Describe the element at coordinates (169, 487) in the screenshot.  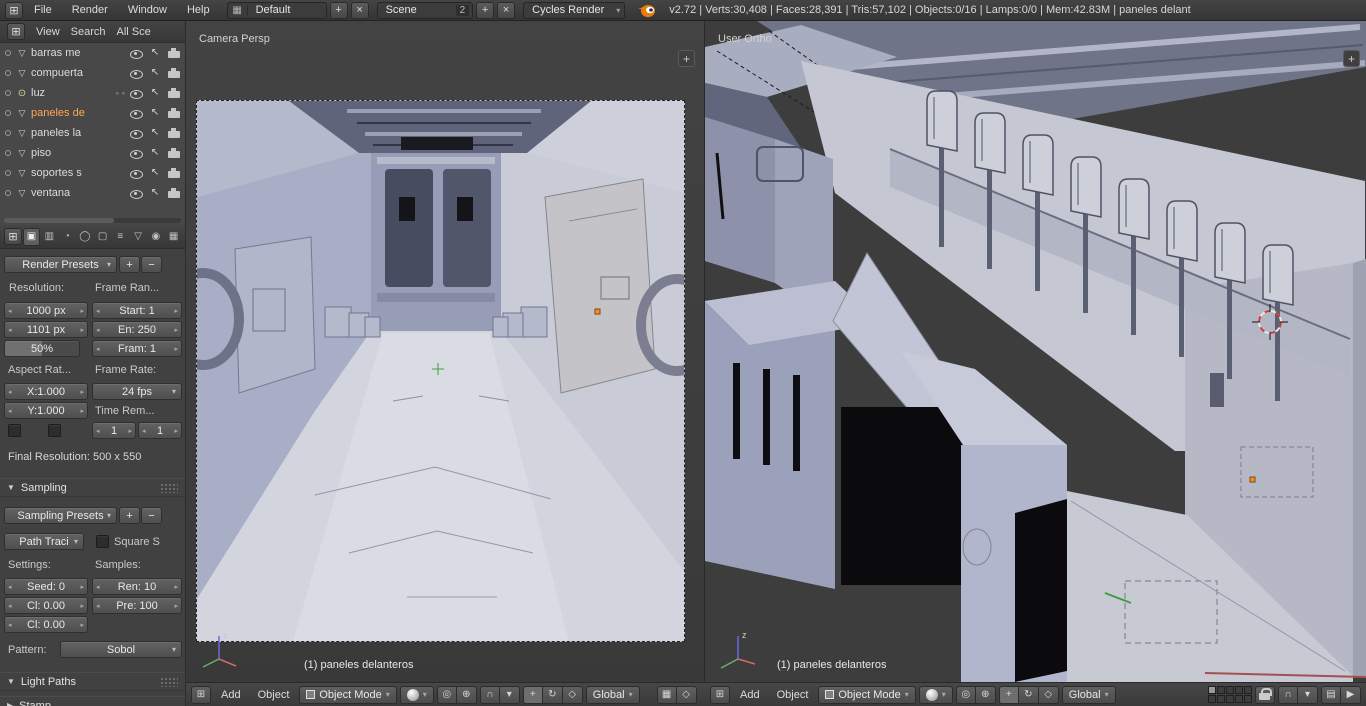
I see `panel-grip-icon` at that location.